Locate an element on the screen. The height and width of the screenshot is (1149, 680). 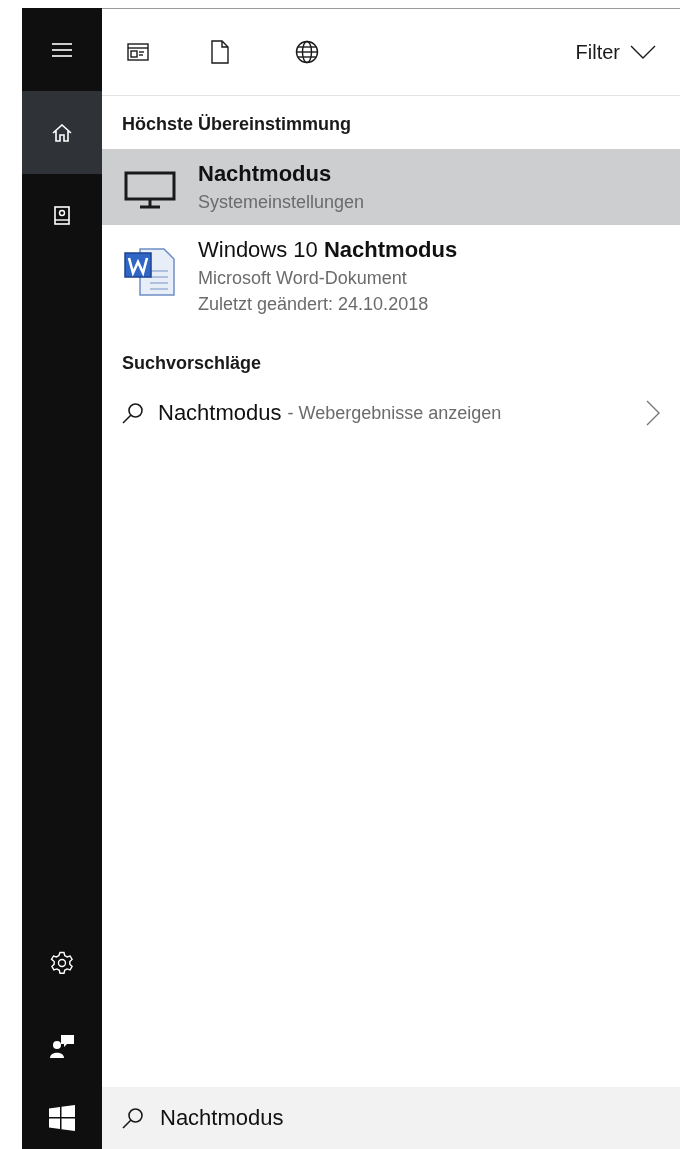
section-heading: Höchste Übereinstimmung is located at coordinates (237, 124).